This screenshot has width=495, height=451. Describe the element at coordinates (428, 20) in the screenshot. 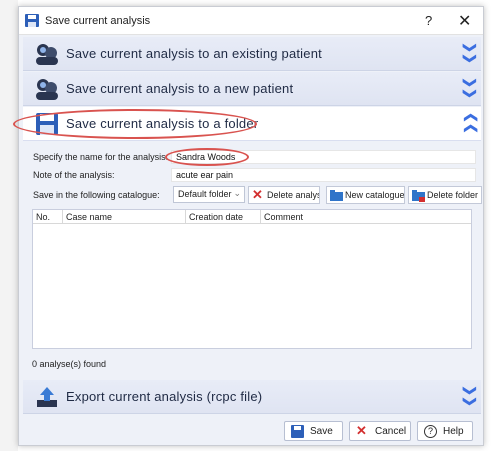

I see `help-title-button: ?` at that location.